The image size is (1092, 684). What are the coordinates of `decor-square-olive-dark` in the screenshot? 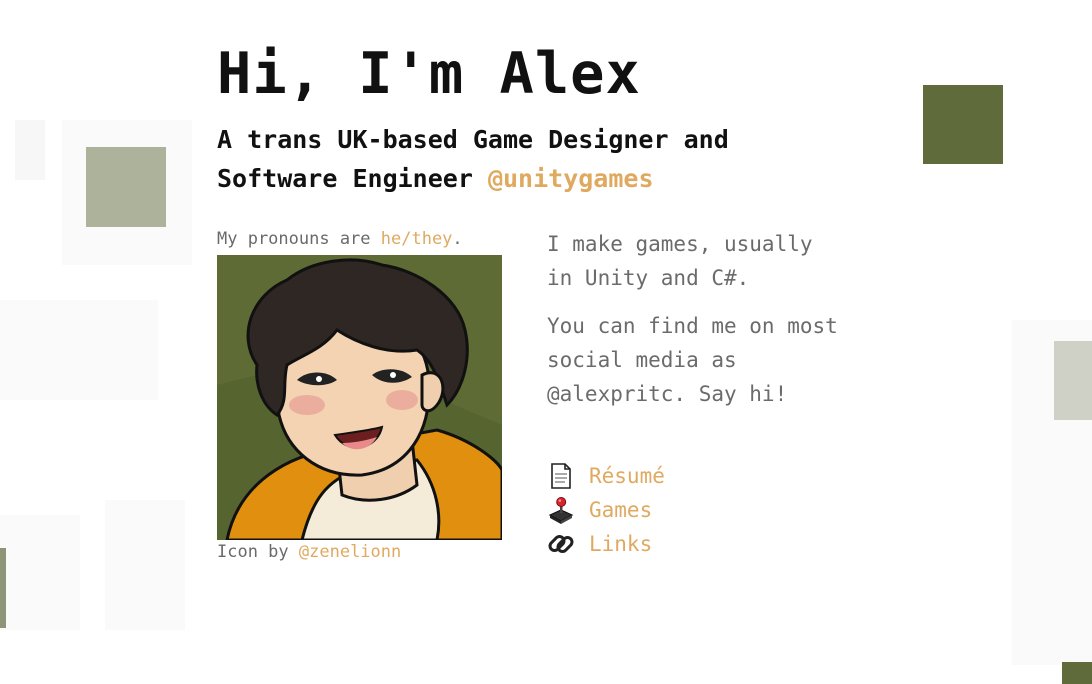 It's located at (963, 124).